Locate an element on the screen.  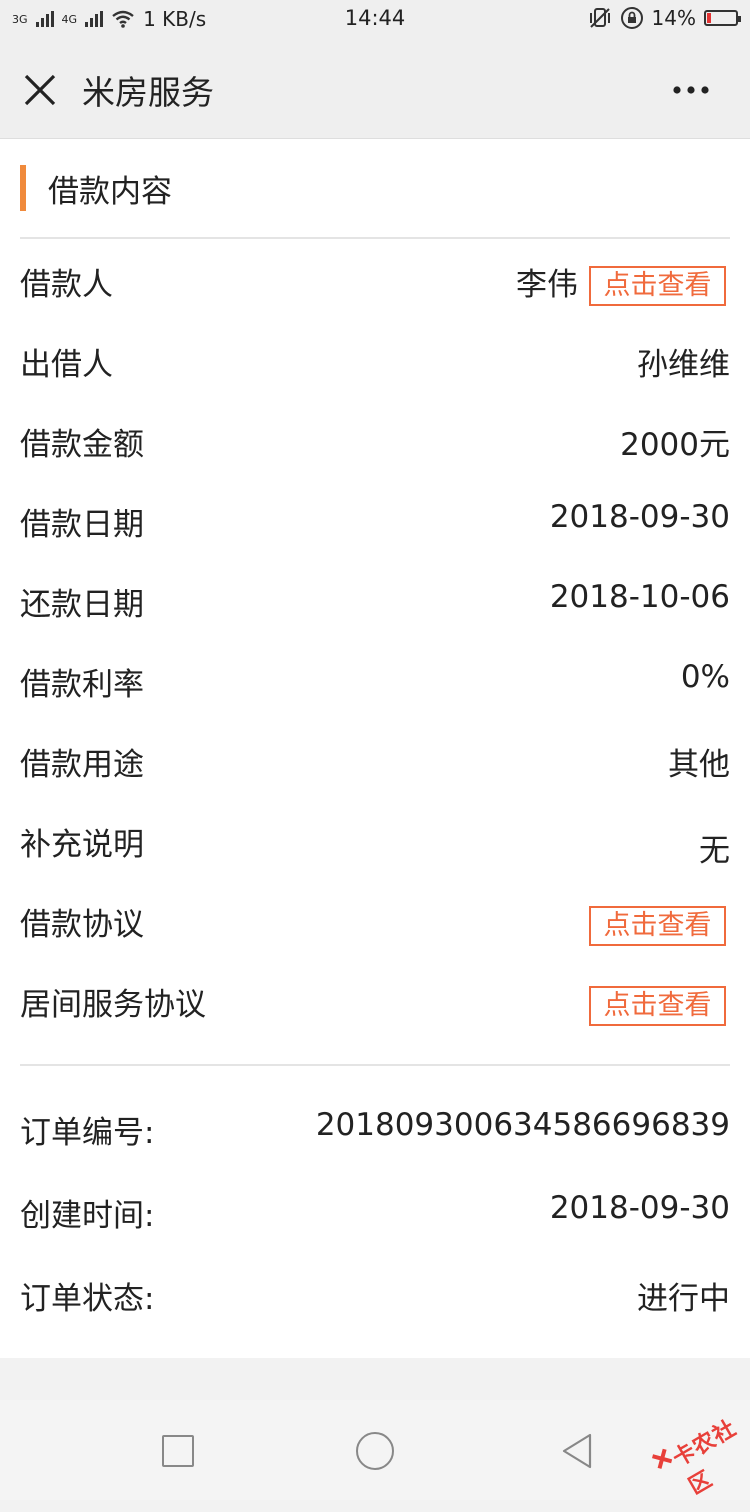
status-right: 14% is located at coordinates (664, 18).